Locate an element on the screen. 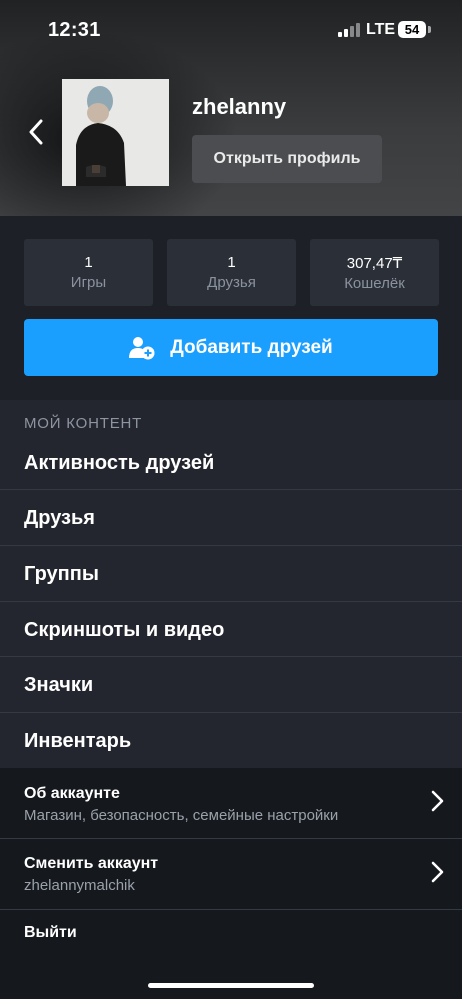 This screenshot has height=999, width=462. home-indicator is located at coordinates (231, 985).